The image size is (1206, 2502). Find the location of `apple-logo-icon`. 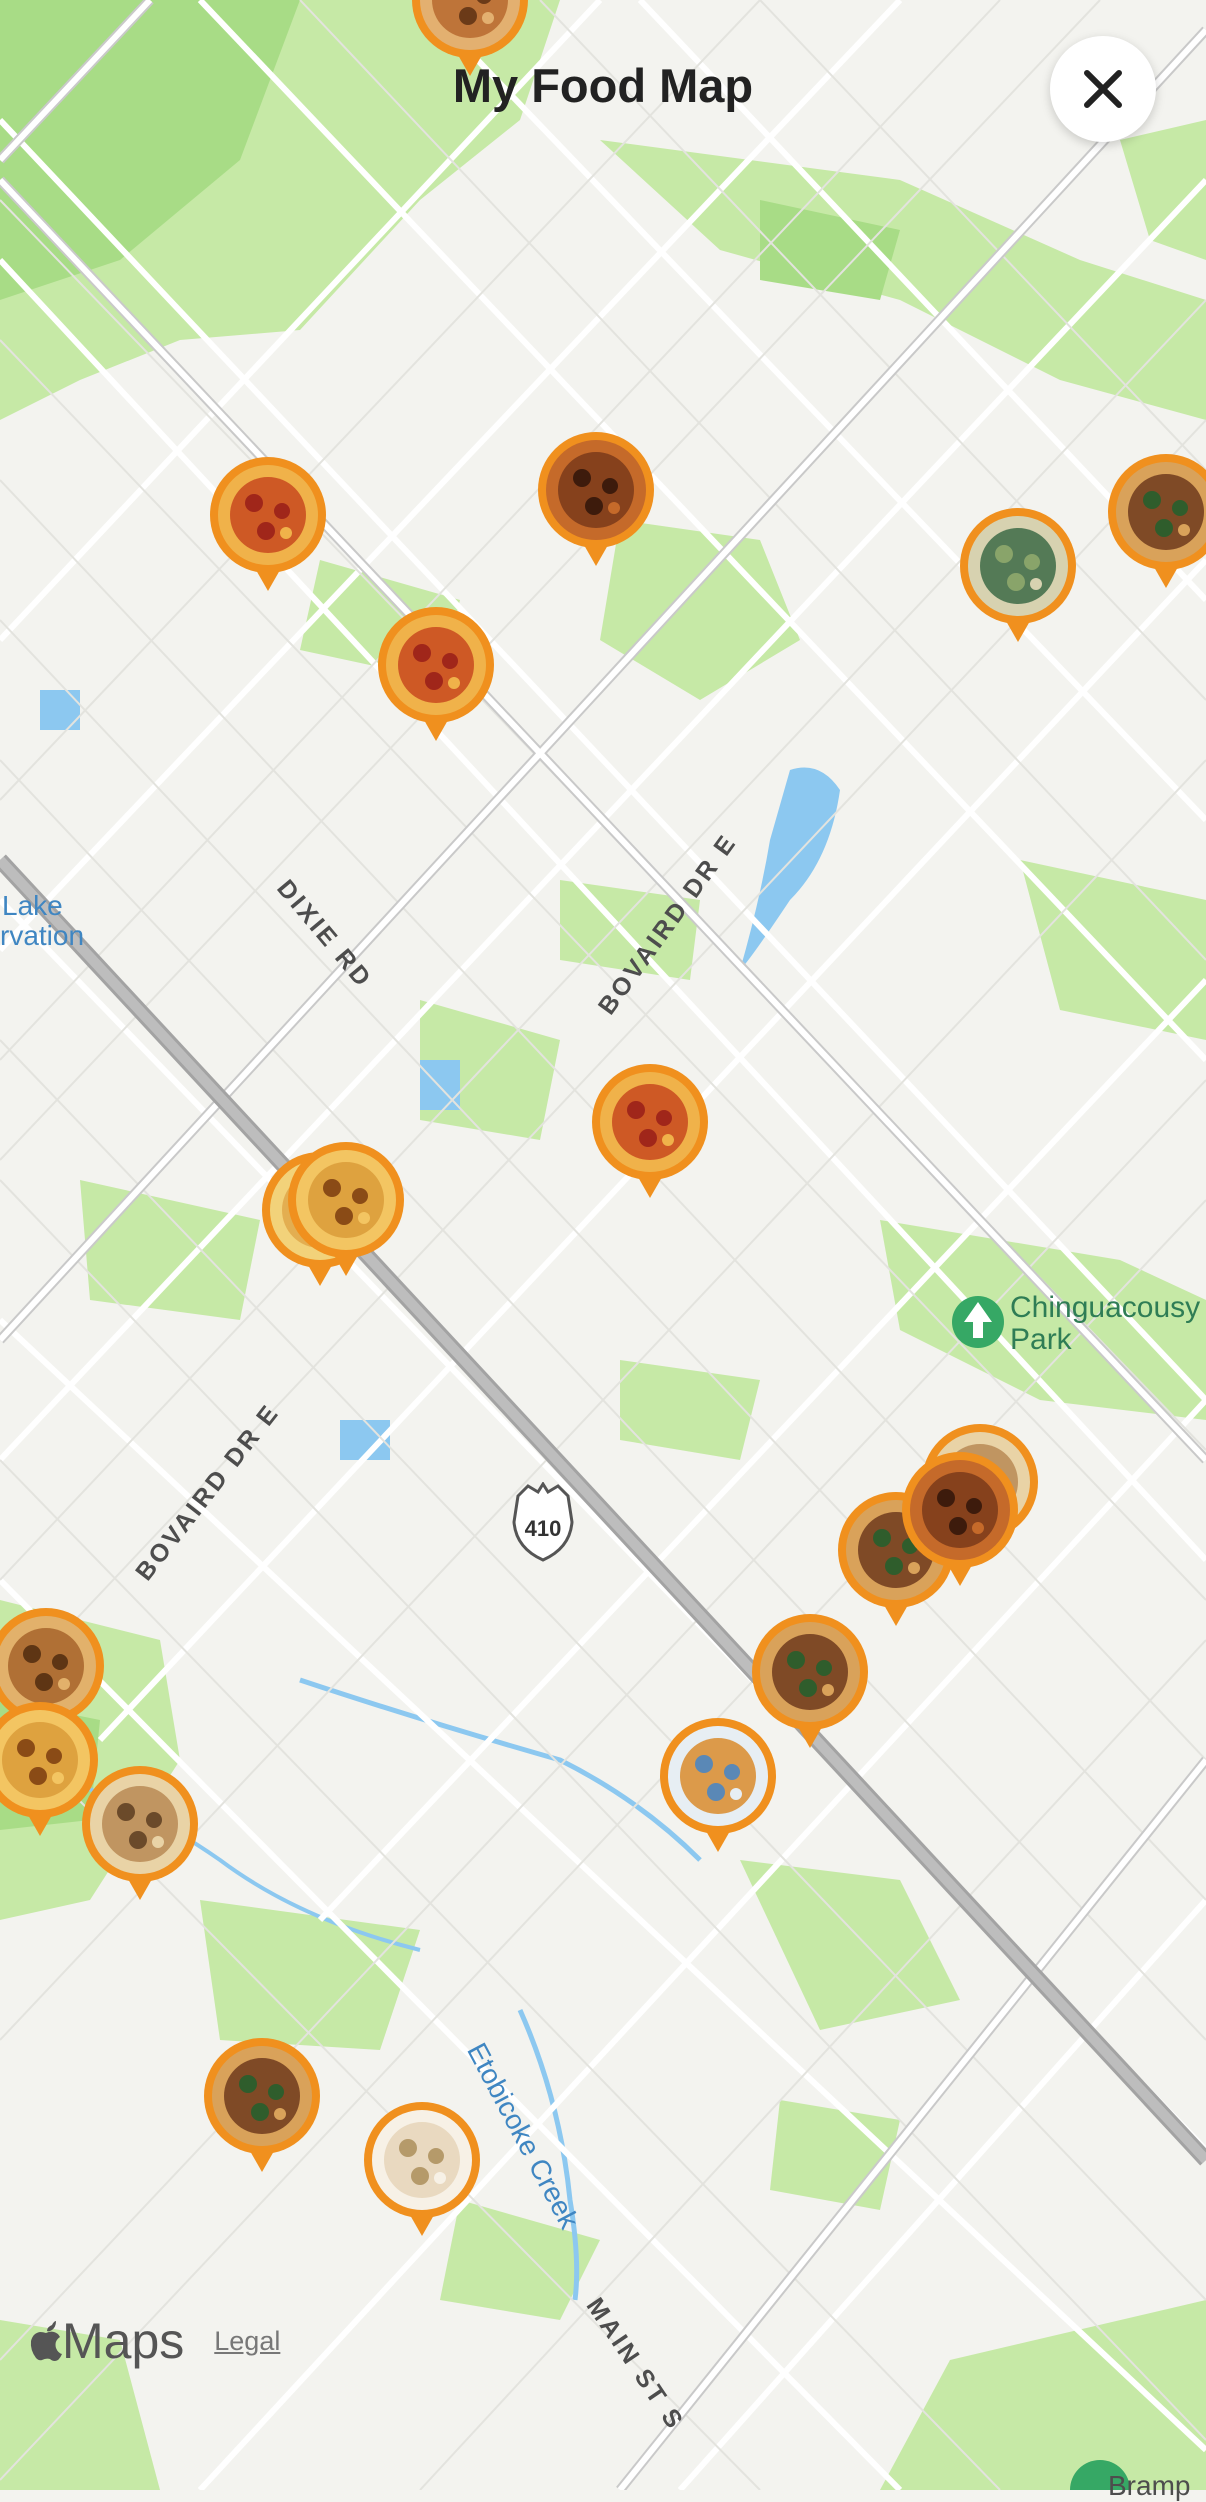

apple-logo-icon is located at coordinates (46, 2341).